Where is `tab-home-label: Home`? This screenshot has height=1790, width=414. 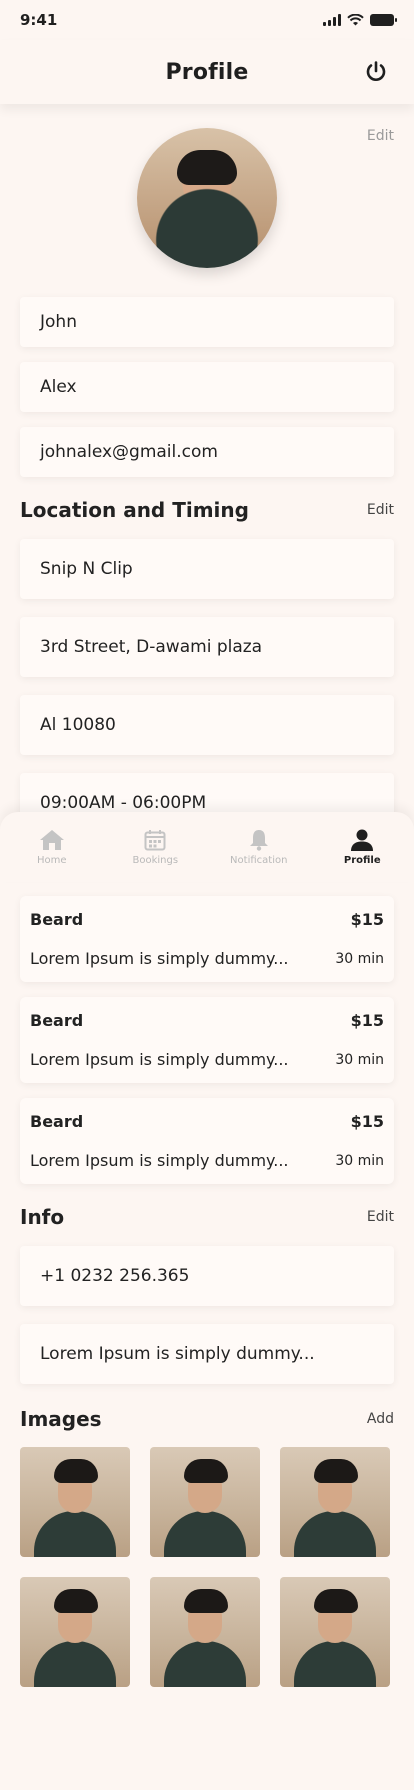
tab-home-label: Home is located at coordinates (51, 860).